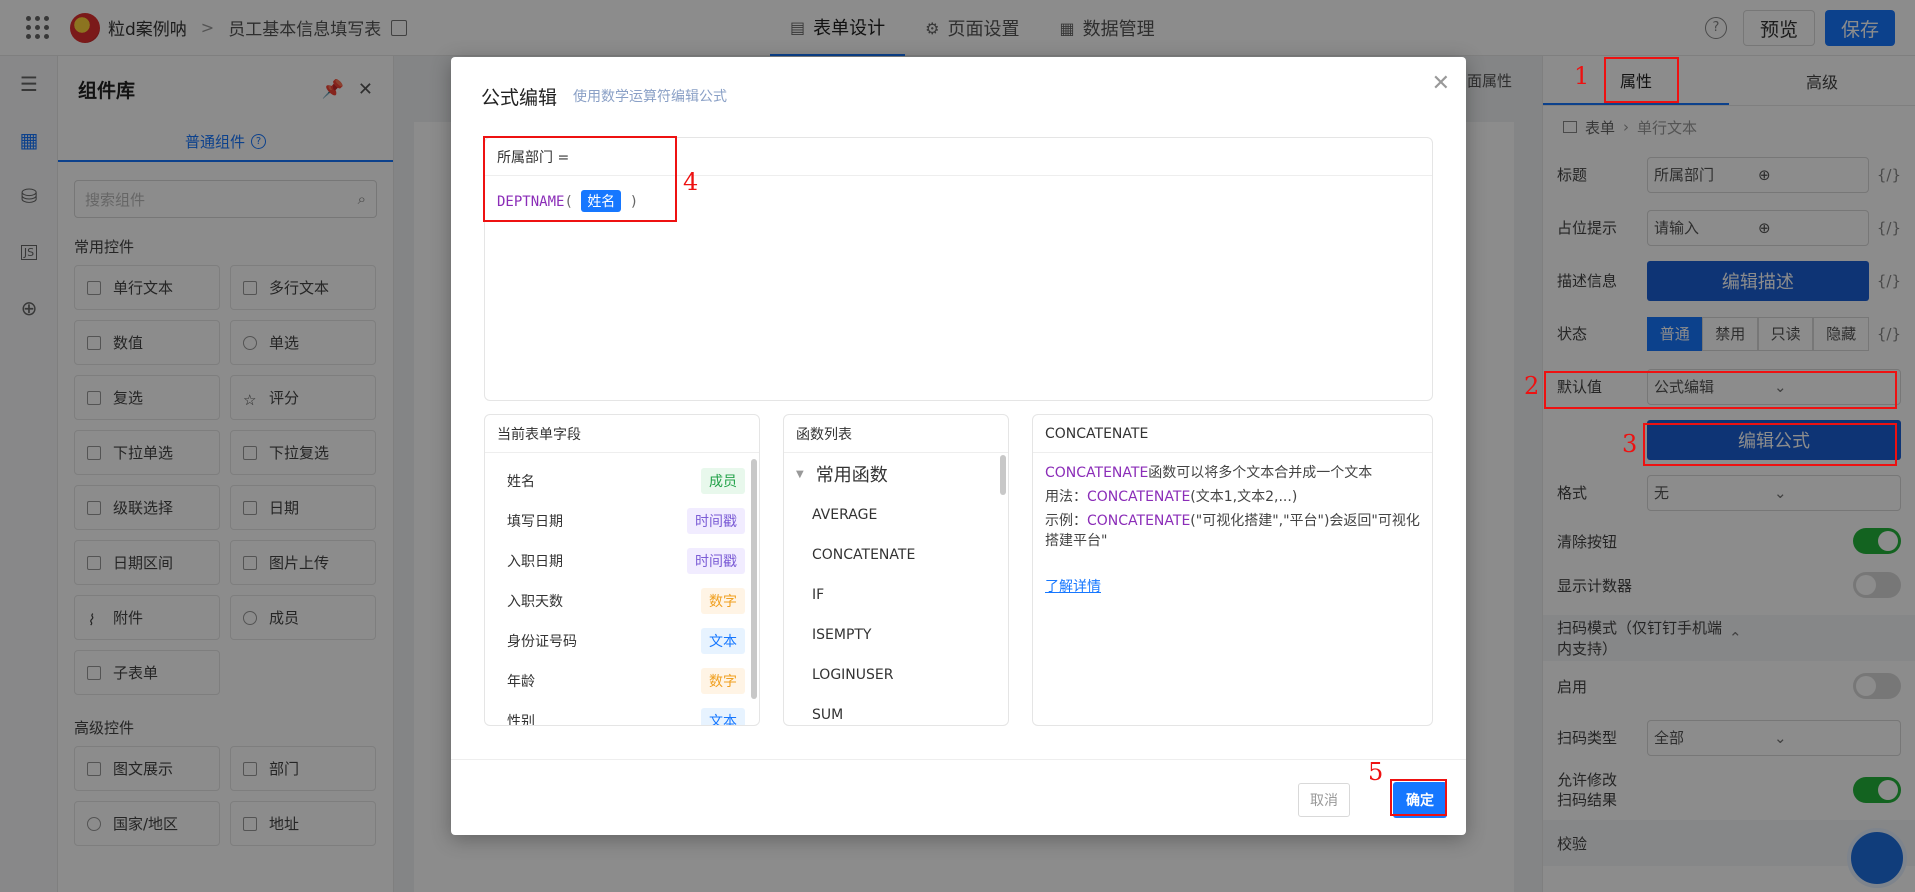 This screenshot has width=1915, height=892. Describe the element at coordinates (622, 561) in the screenshot. I see `field-item: 入职日期 时间戳` at that location.